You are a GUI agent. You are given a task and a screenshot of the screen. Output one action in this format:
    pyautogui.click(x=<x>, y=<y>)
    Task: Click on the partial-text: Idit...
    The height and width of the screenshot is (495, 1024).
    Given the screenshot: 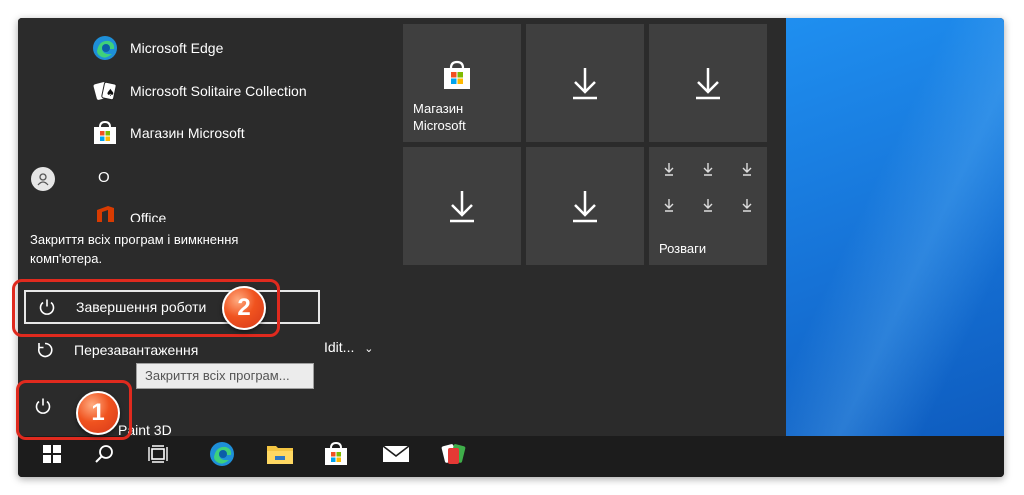 What is the action you would take?
    pyautogui.click(x=339, y=347)
    